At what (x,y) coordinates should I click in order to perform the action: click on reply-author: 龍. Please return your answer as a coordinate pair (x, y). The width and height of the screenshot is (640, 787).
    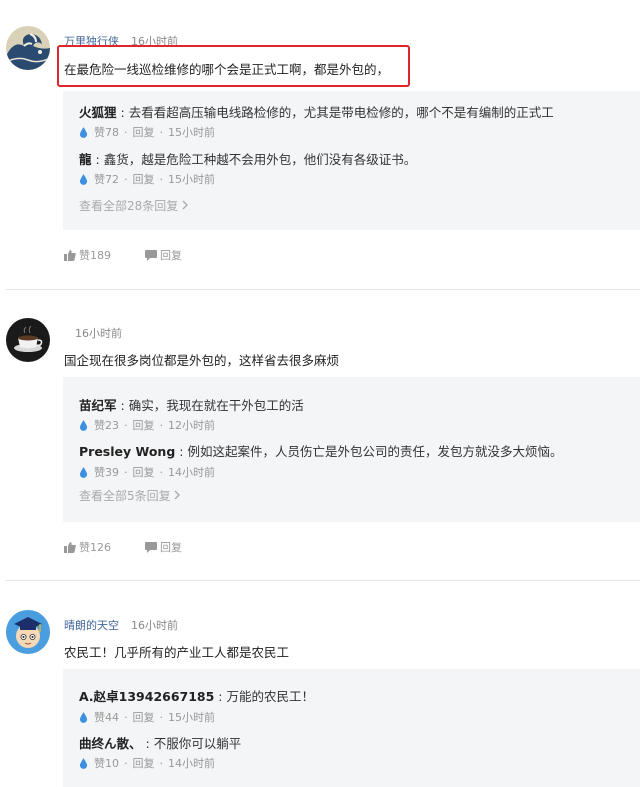
    Looking at the image, I should click on (85, 159).